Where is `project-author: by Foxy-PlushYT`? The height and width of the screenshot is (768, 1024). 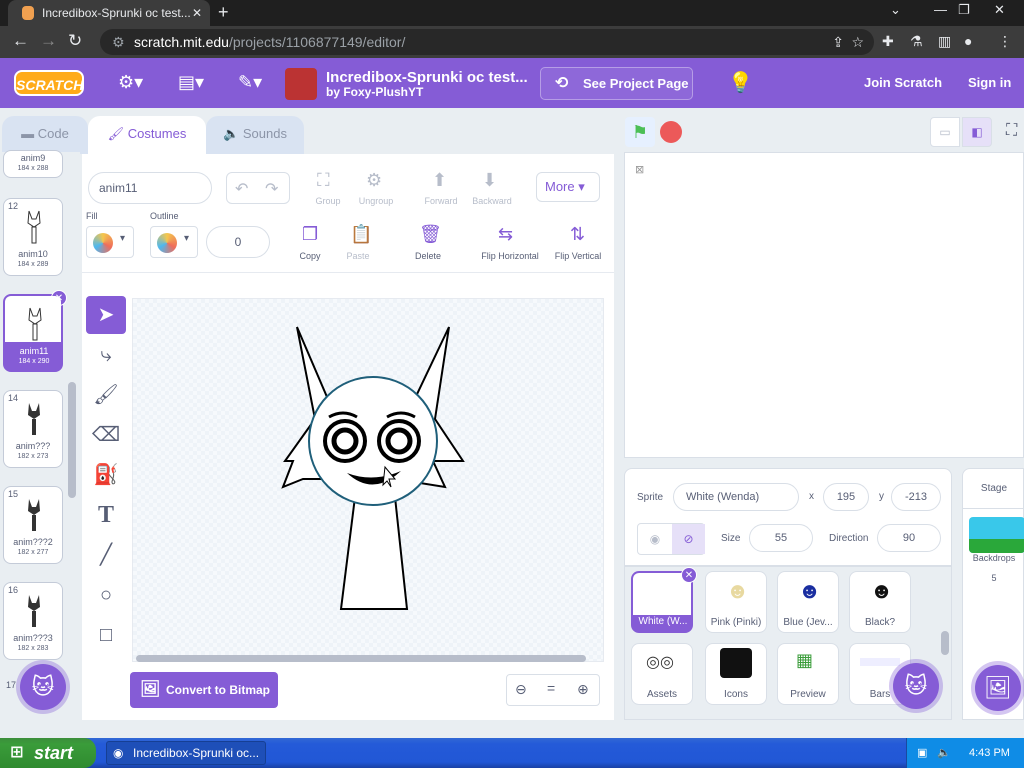
project-author: by Foxy-PlushYT is located at coordinates (374, 92).